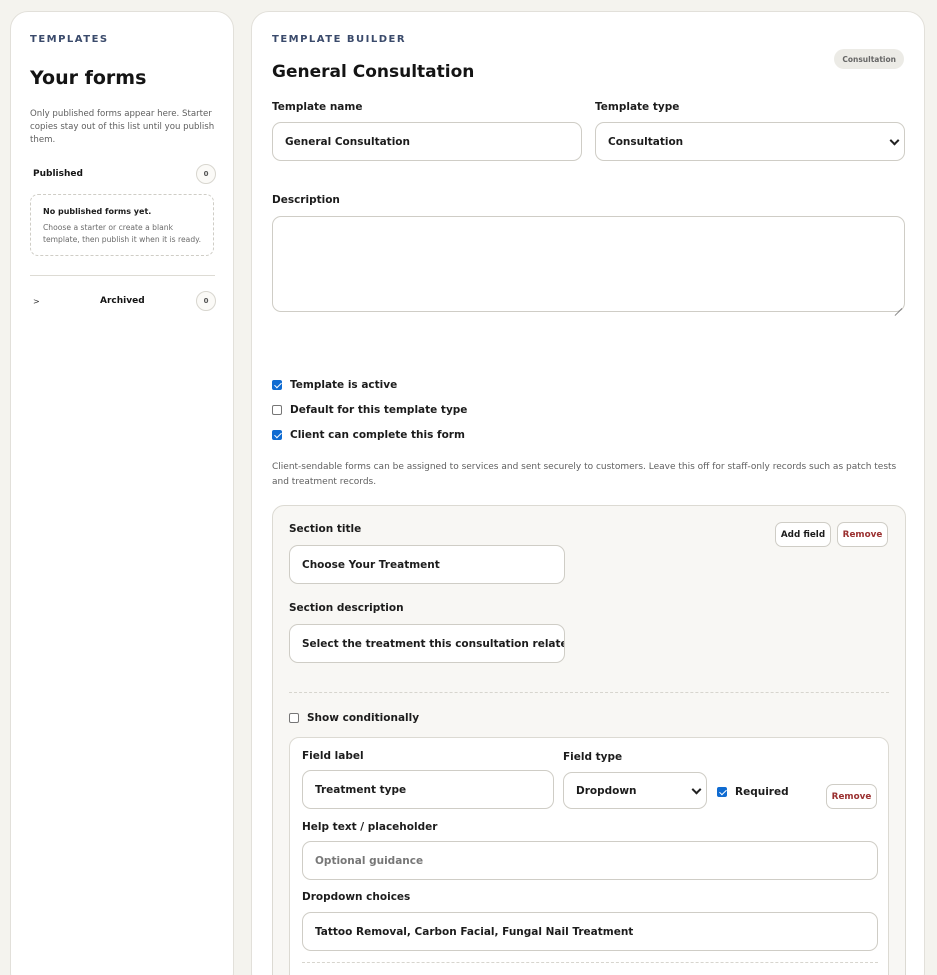 This screenshot has width=937, height=975. What do you see at coordinates (427, 141) in the screenshot?
I see `template-name-input: General Consultation` at bounding box center [427, 141].